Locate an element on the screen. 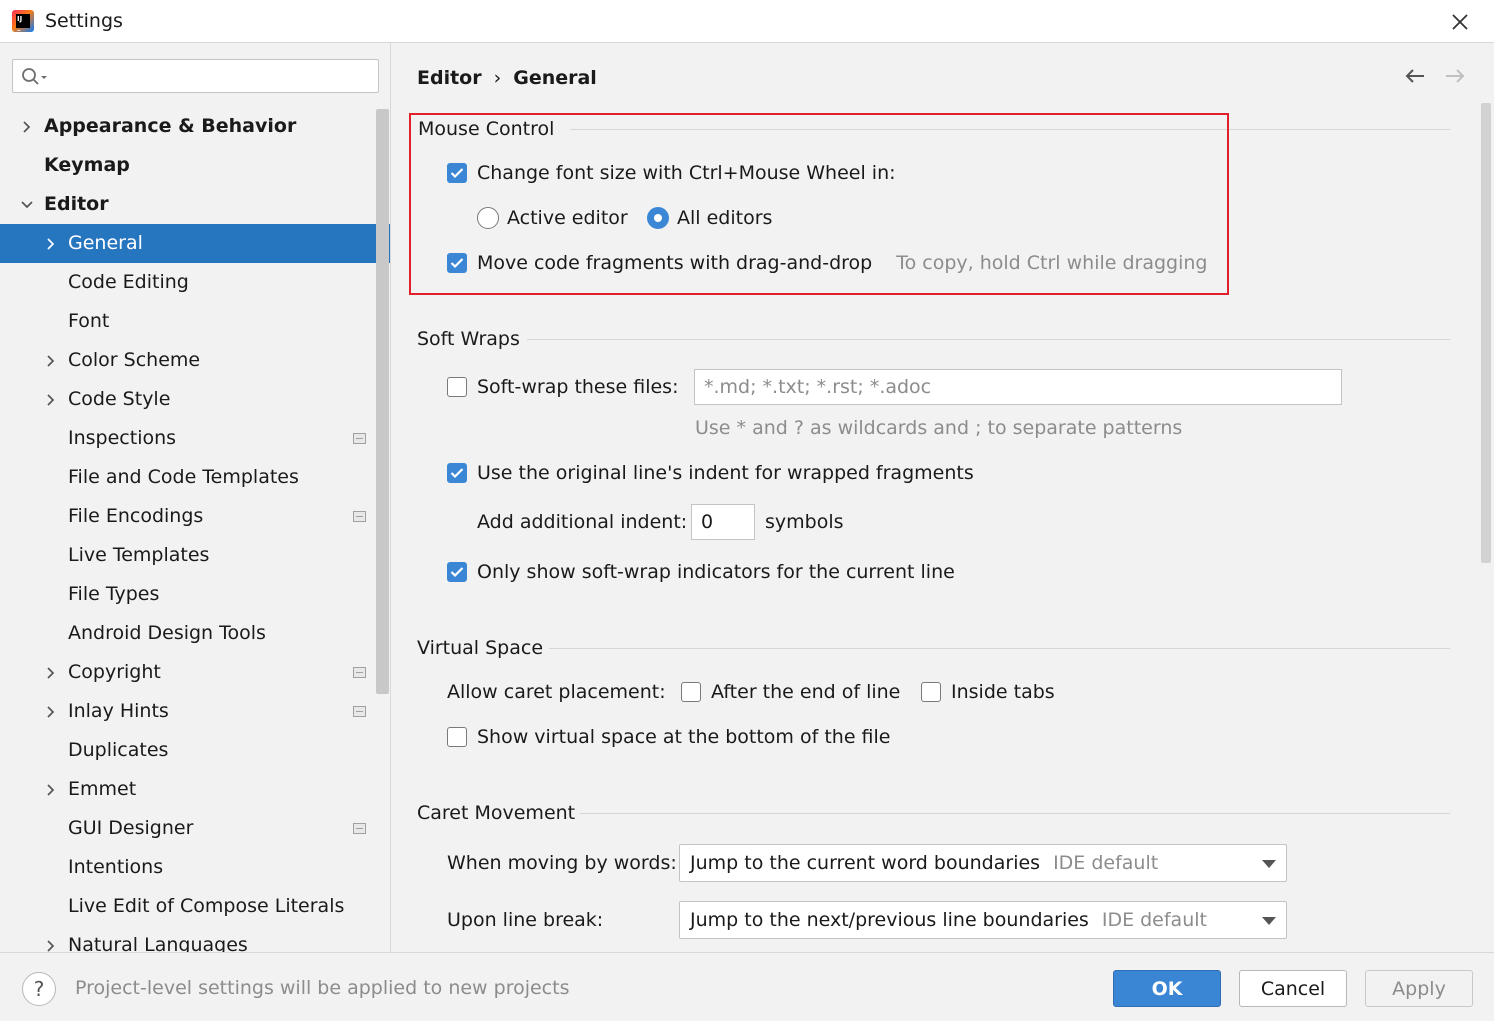 This screenshot has height=1021, width=1494. help-button: ? is located at coordinates (39, 989).